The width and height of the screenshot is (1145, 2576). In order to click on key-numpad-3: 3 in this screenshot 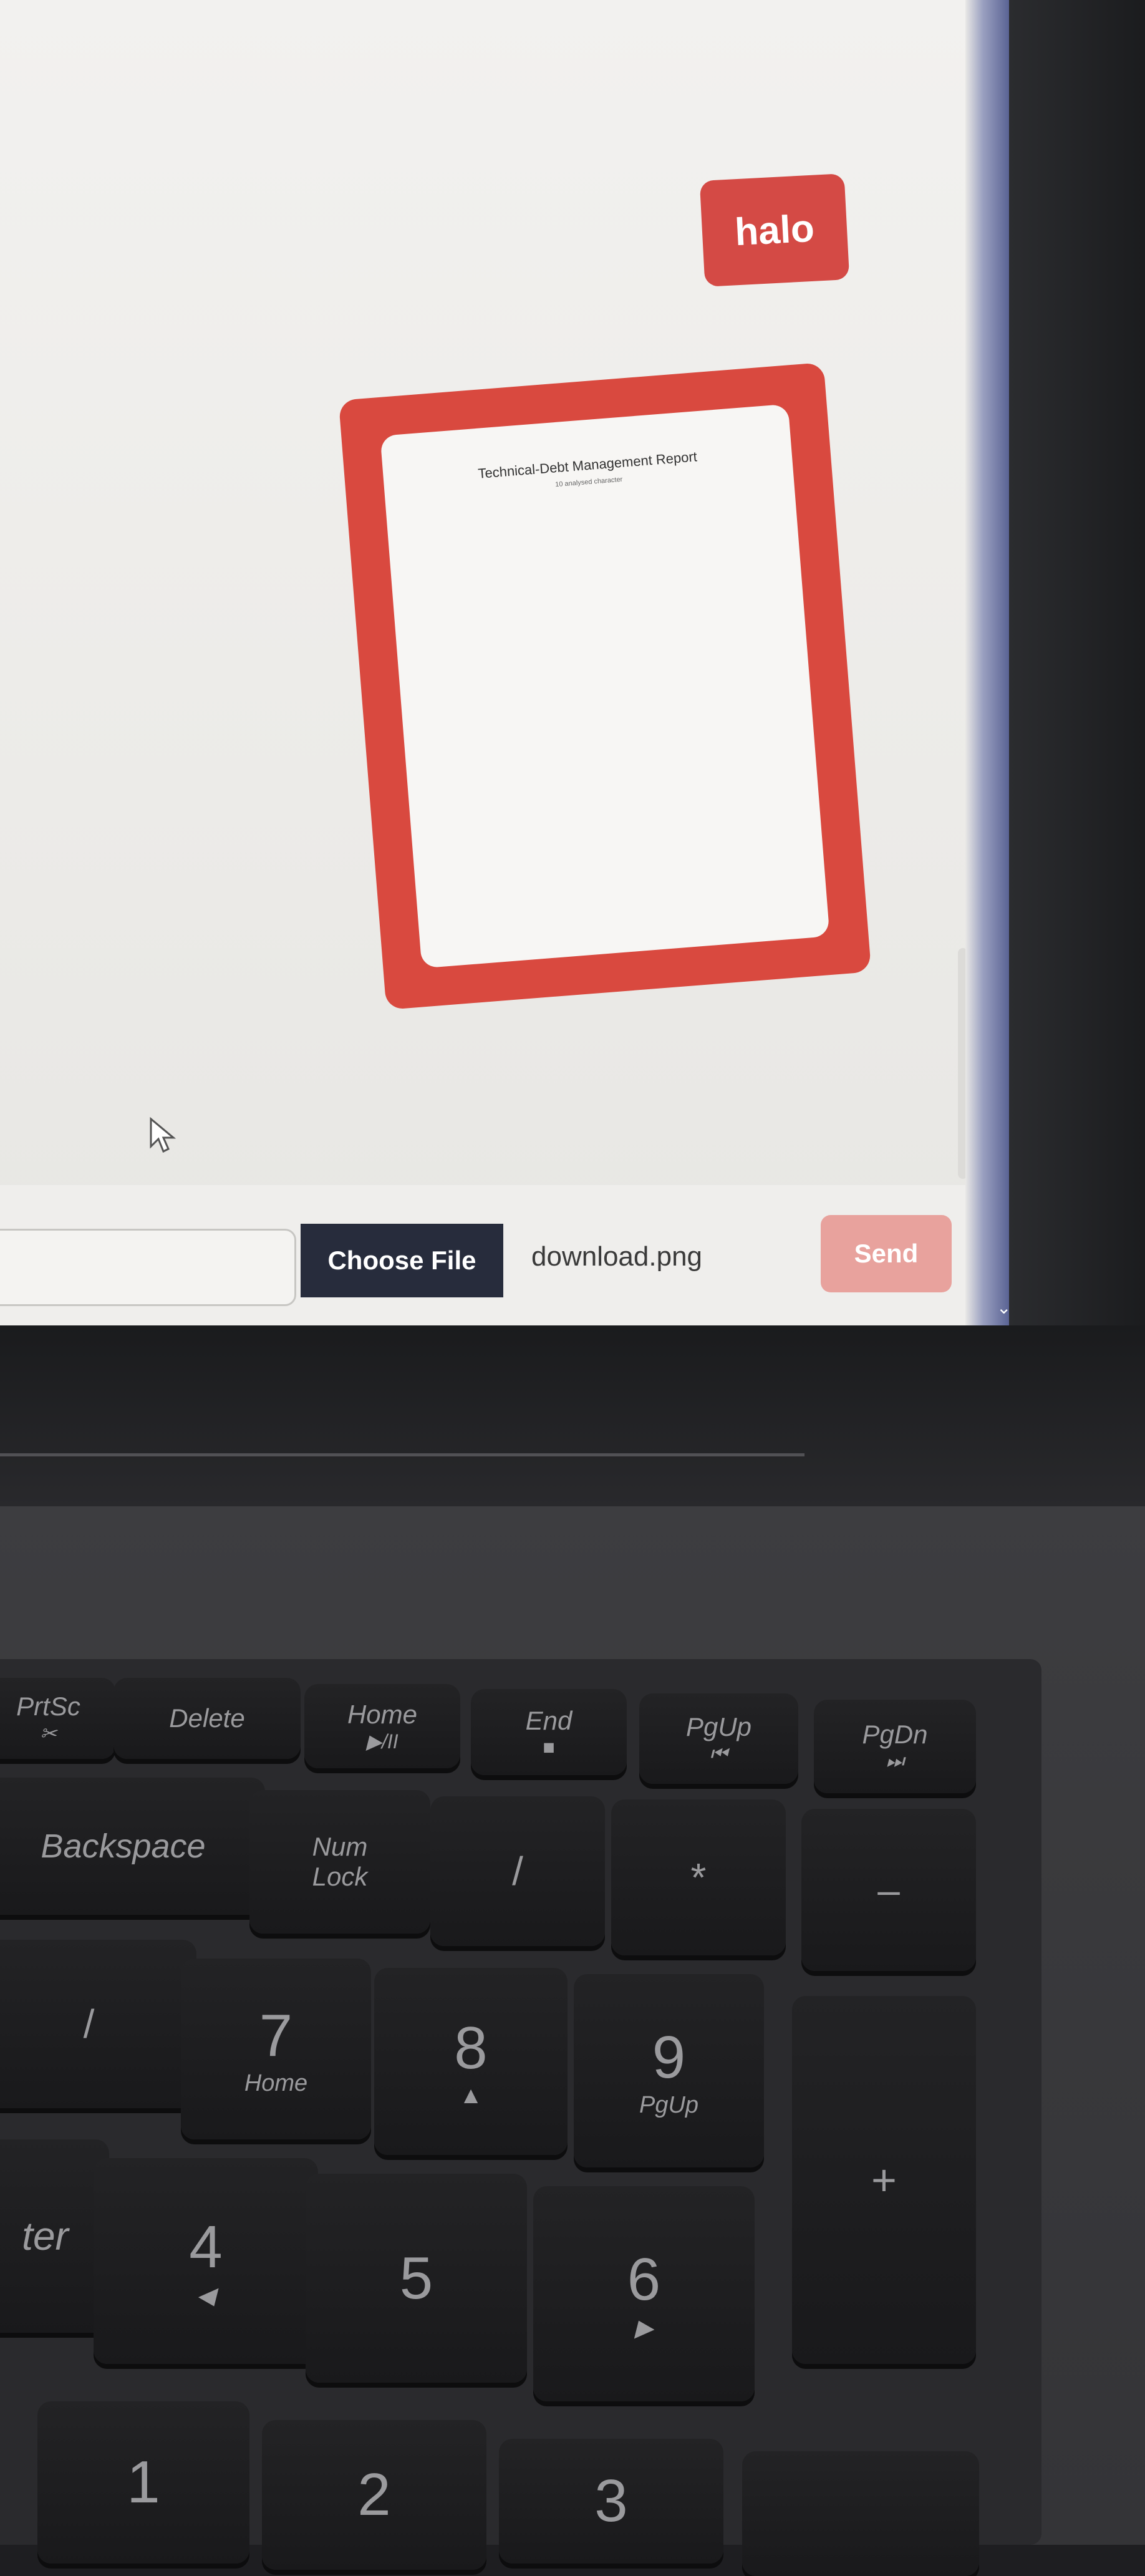, I will do `click(611, 2501)`.